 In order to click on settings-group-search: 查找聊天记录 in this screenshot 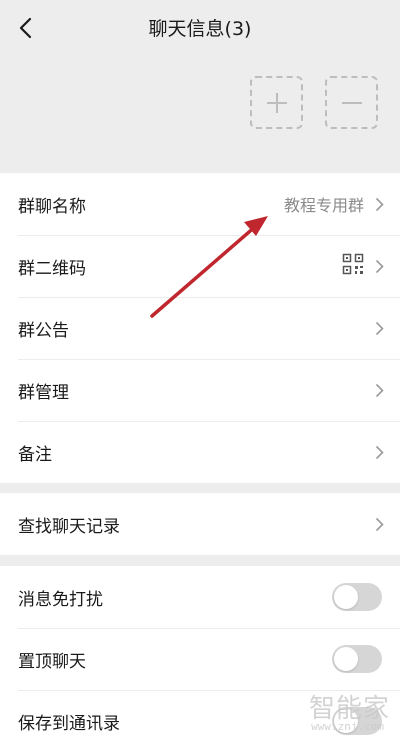, I will do `click(200, 524)`.